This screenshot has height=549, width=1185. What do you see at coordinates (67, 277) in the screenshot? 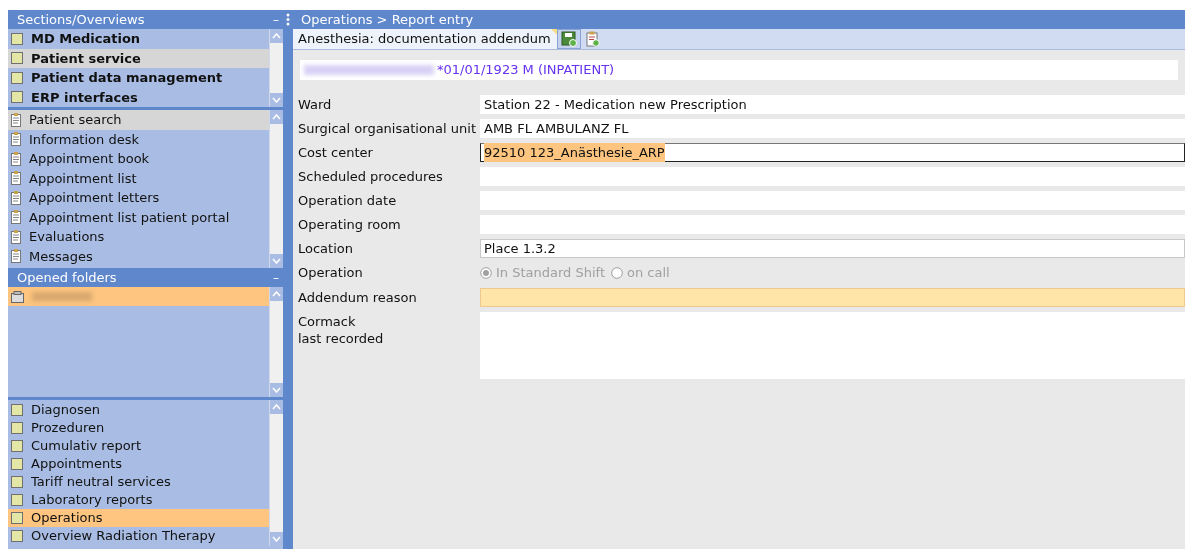
I see `panel-title: Opened folders` at bounding box center [67, 277].